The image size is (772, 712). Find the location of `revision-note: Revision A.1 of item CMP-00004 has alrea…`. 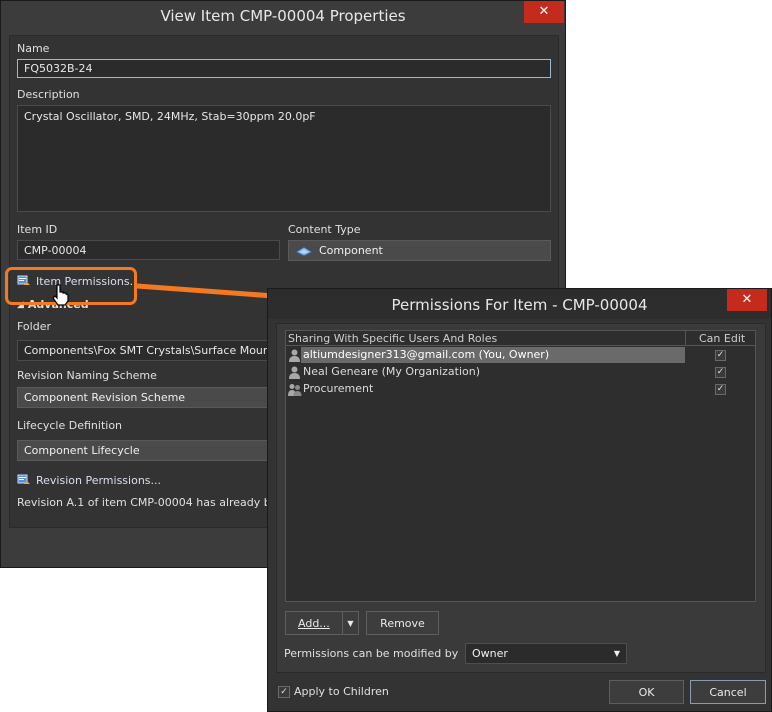

revision-note: Revision A.1 of item CMP-00004 has alrea… is located at coordinates (154, 502).